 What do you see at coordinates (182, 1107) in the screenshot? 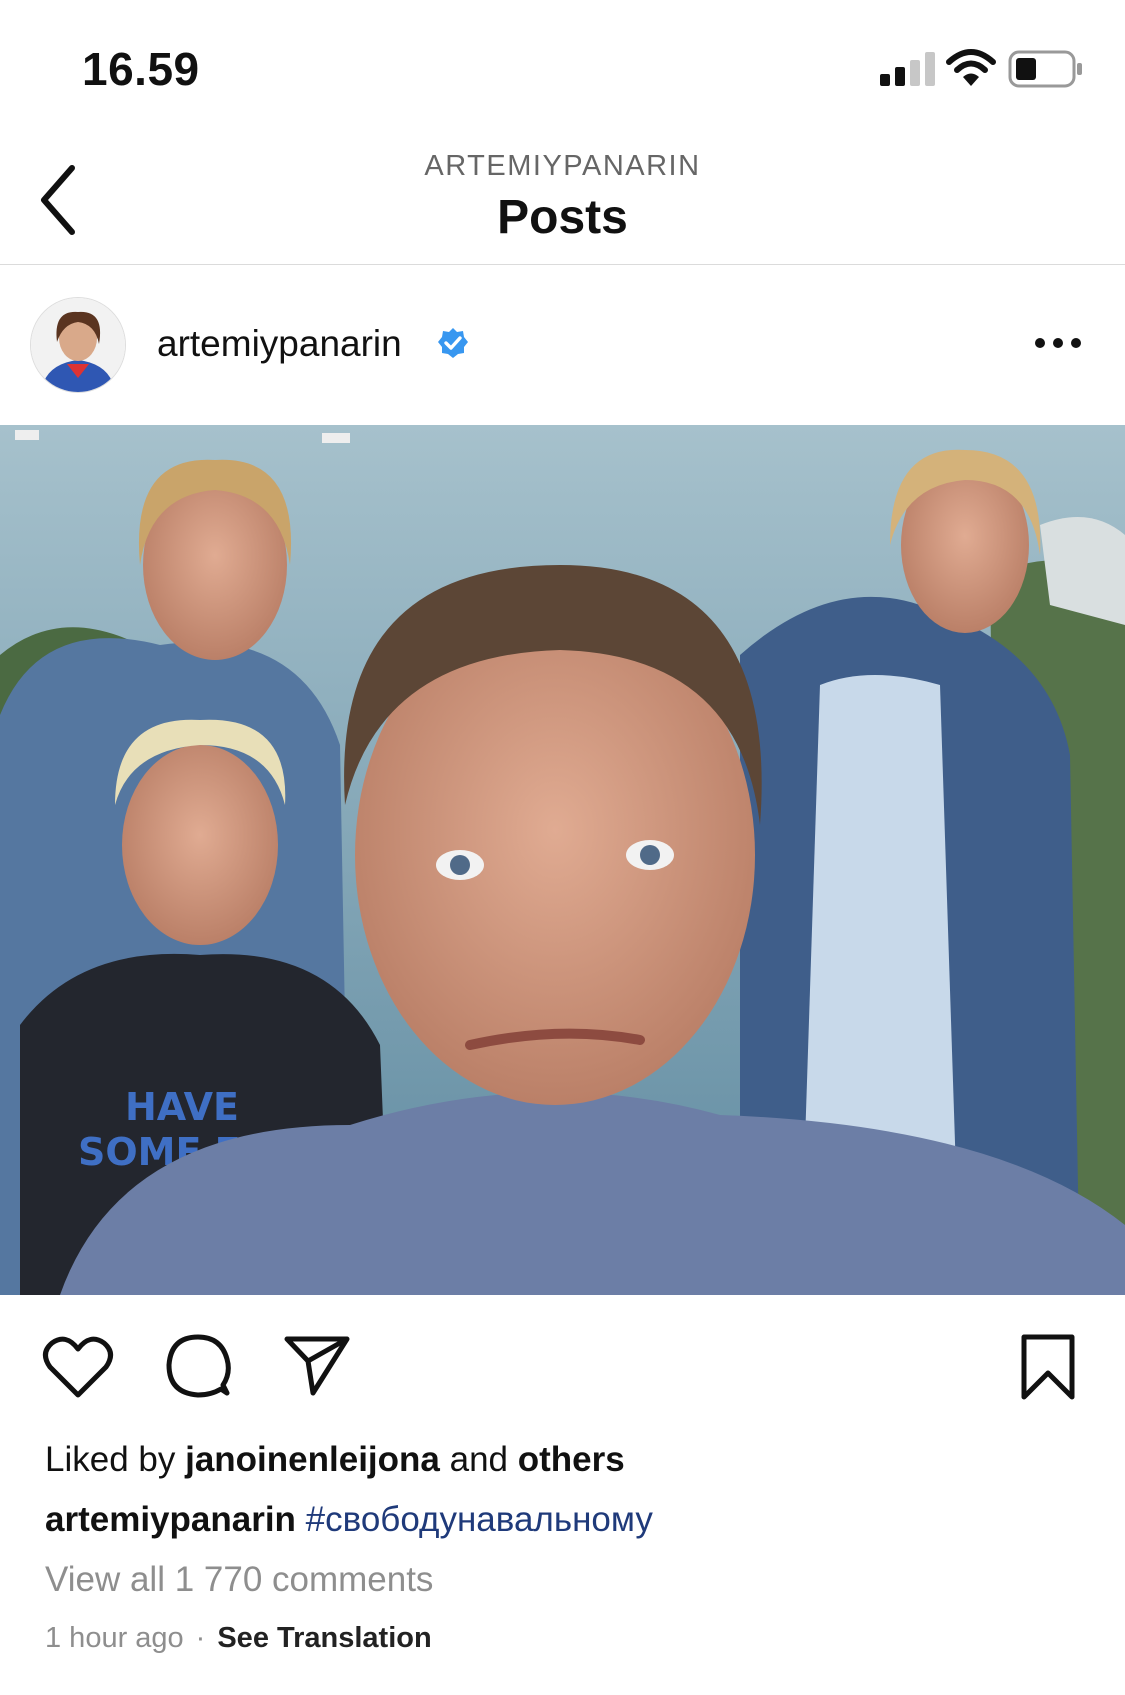
I see `svg-text: HAVE` at bounding box center [182, 1107].